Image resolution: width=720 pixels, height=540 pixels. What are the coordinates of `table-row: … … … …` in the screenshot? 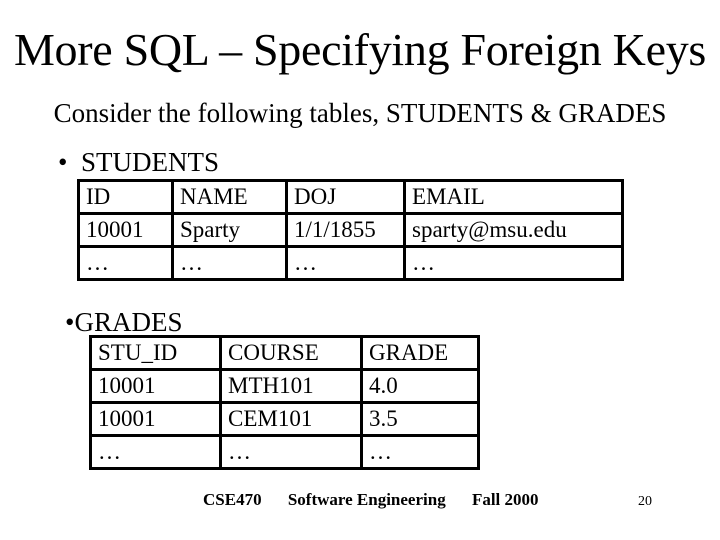 It's located at (350, 263).